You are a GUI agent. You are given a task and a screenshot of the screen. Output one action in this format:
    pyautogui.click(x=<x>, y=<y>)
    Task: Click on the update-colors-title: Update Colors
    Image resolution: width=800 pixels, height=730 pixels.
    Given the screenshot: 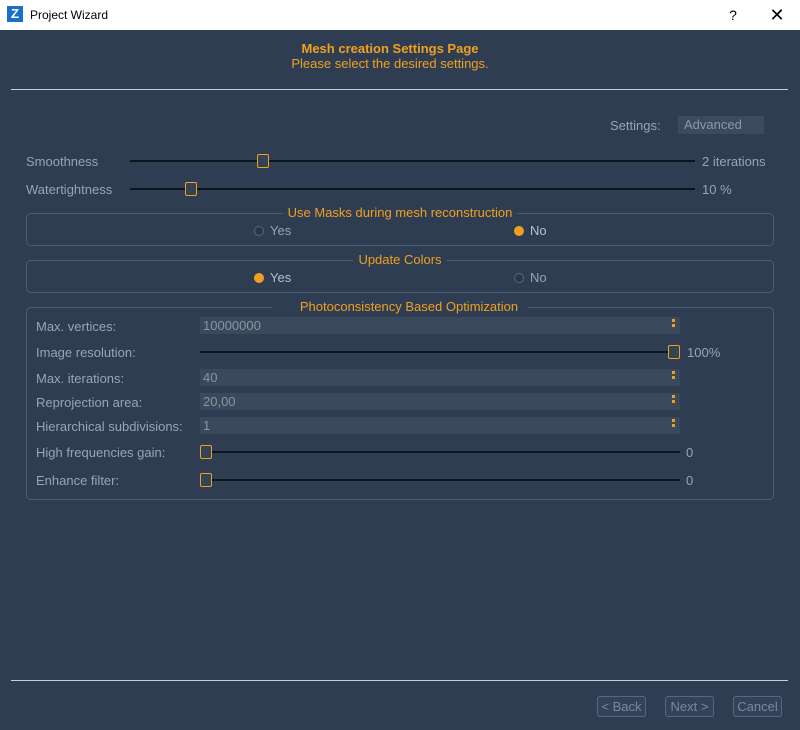 What is the action you would take?
    pyautogui.click(x=400, y=259)
    